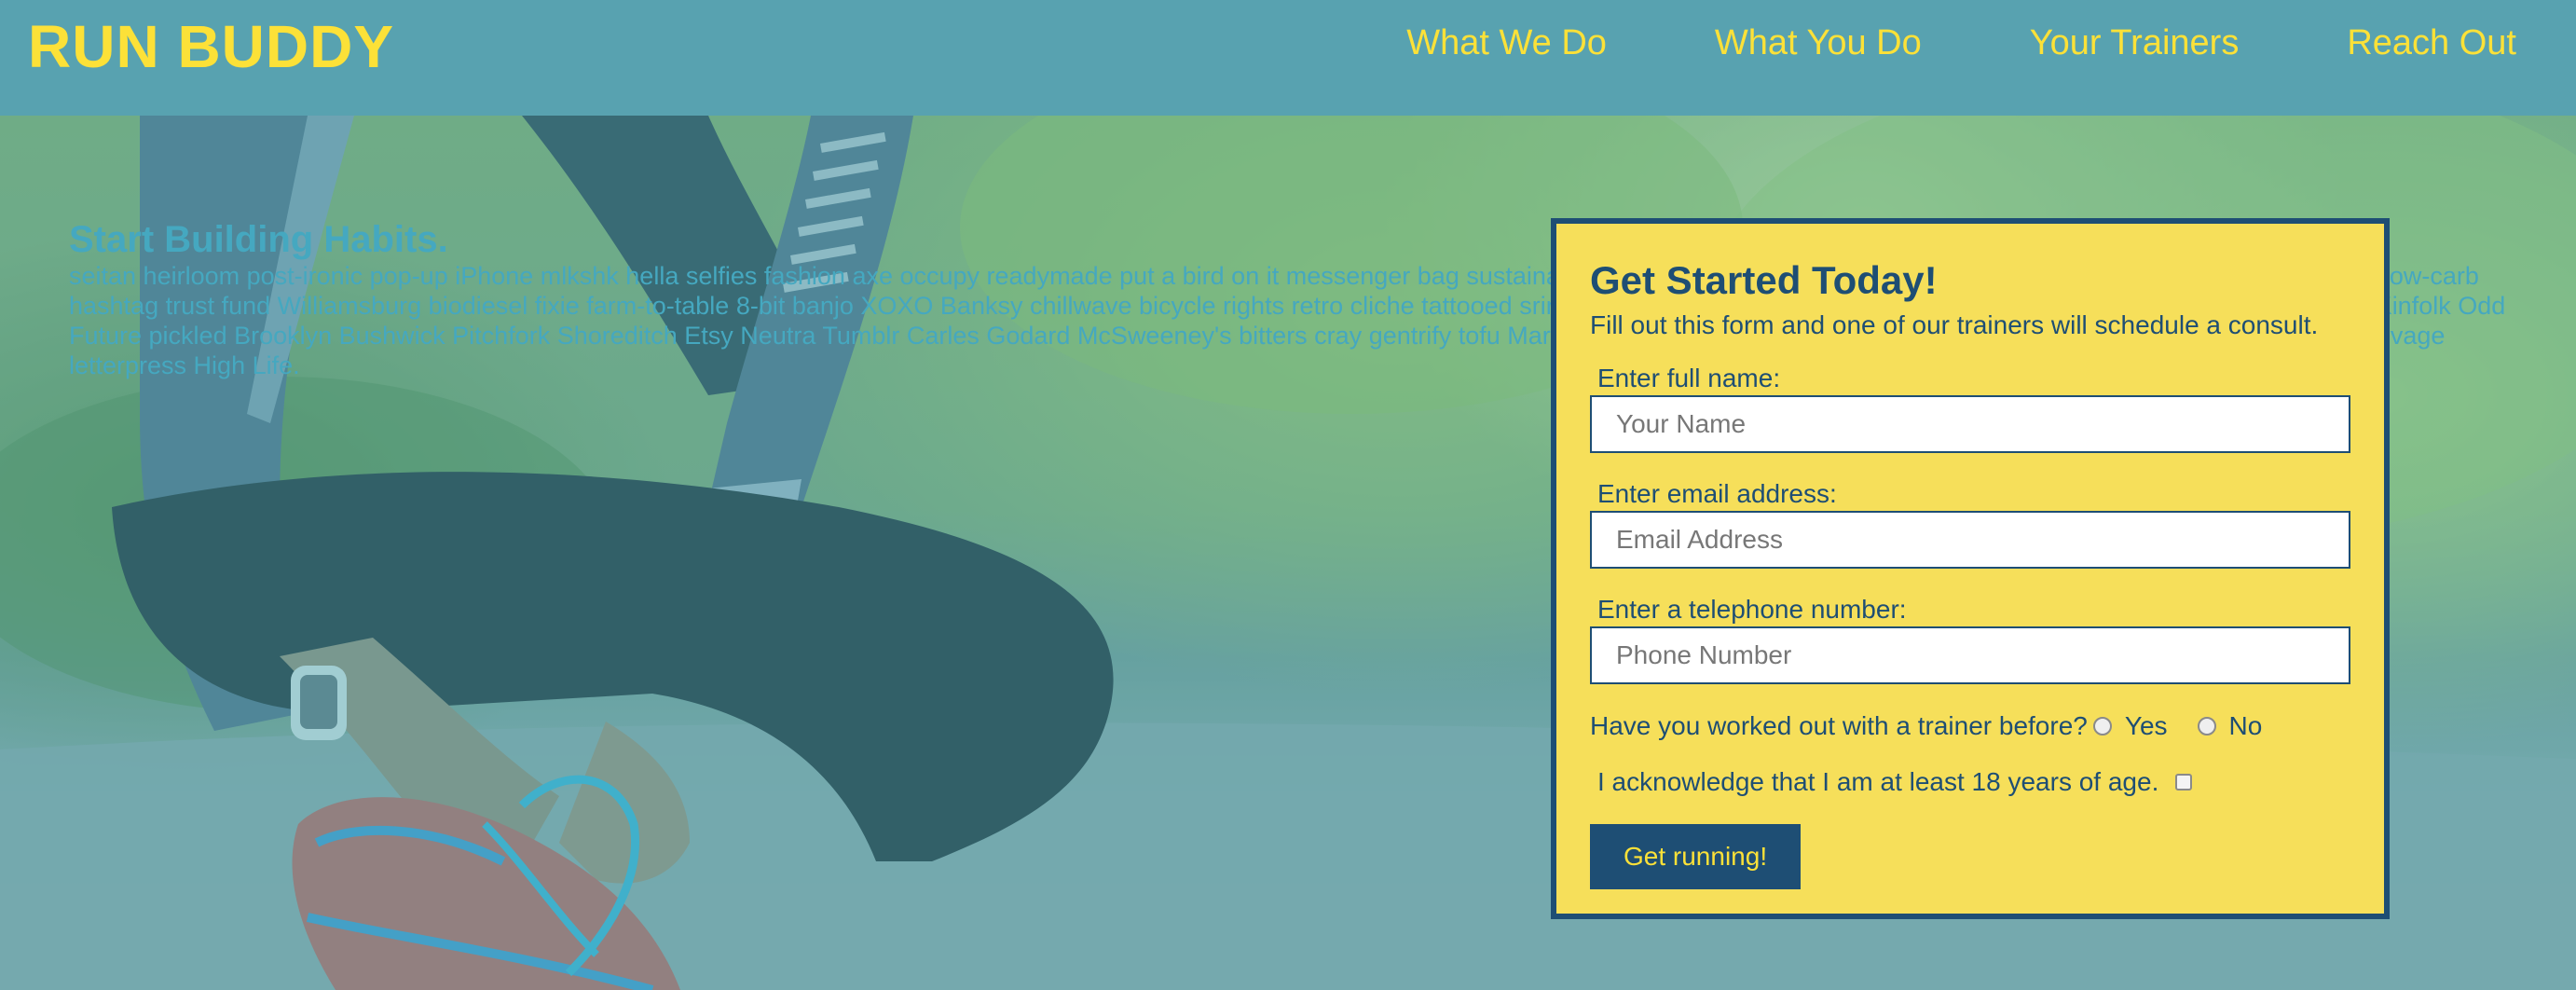  Describe the element at coordinates (2146, 725) in the screenshot. I see `trainer-yes-label: Yes` at that location.